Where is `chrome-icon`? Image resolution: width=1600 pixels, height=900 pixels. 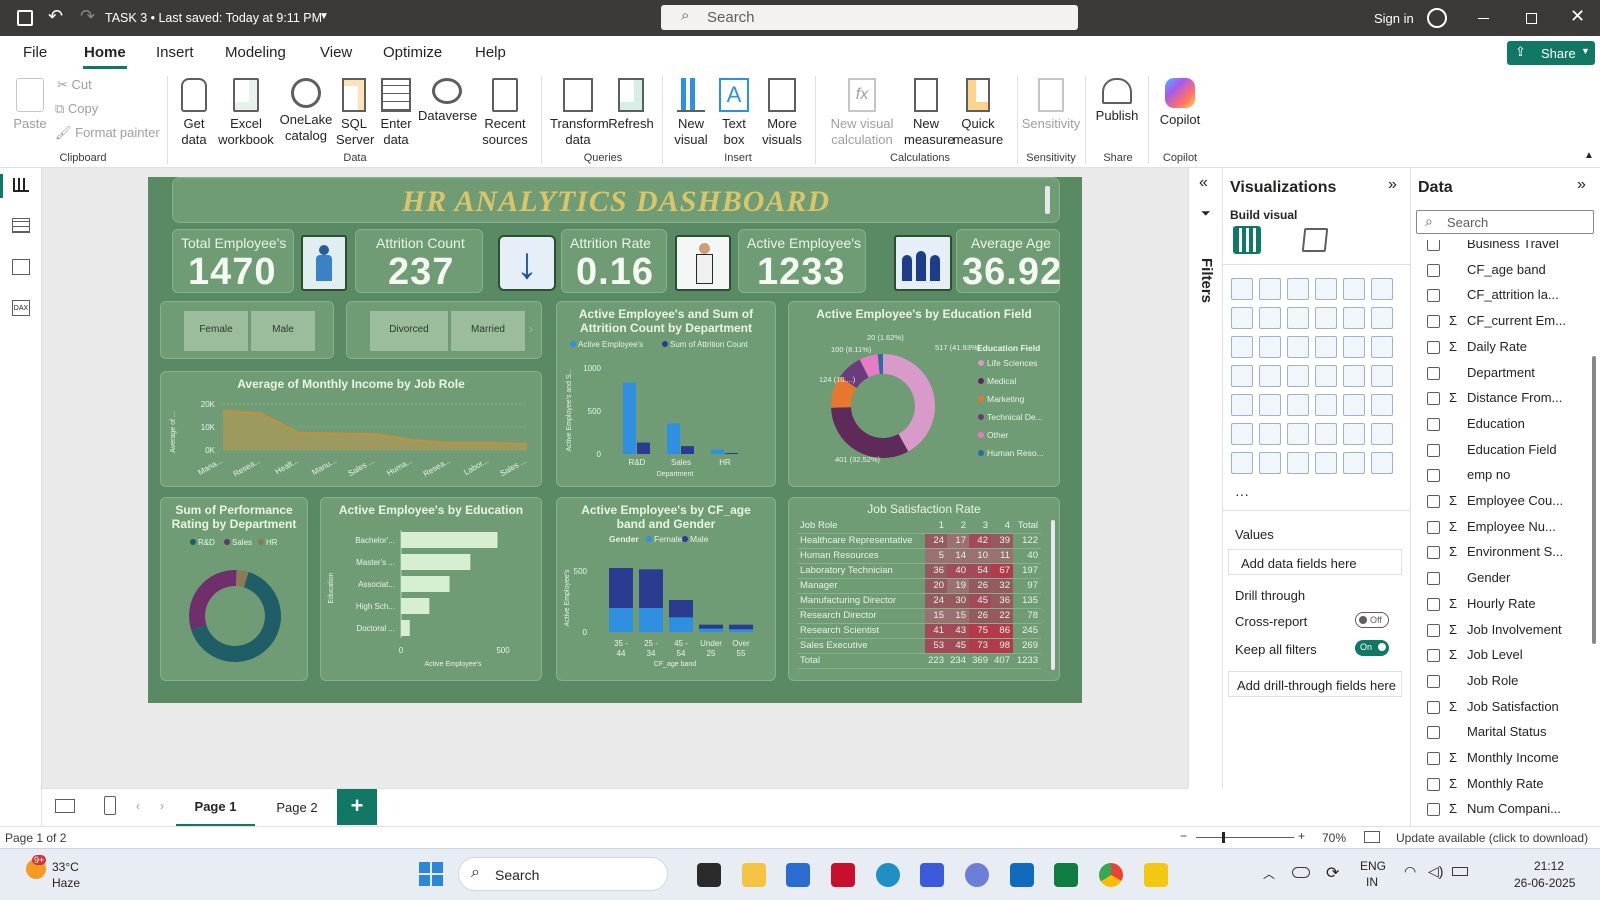
chrome-icon is located at coordinates (1111, 875).